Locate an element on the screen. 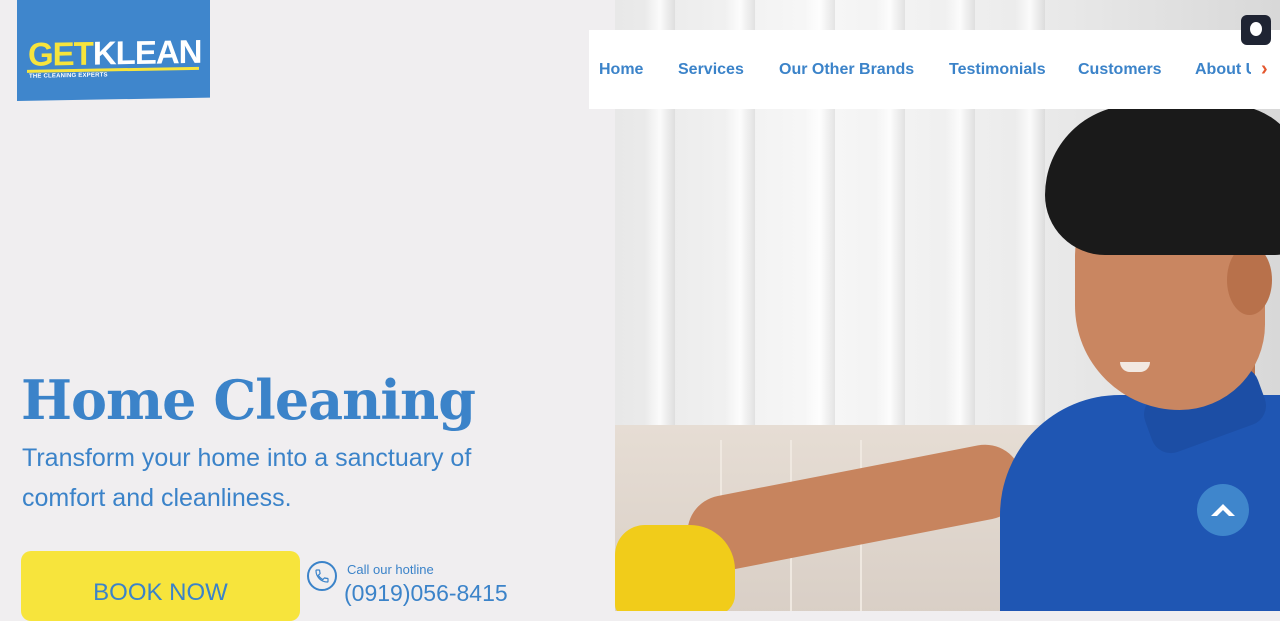 This screenshot has height=621, width=1280. nav-item-other-brands: Our Other Brands is located at coordinates (846, 70).